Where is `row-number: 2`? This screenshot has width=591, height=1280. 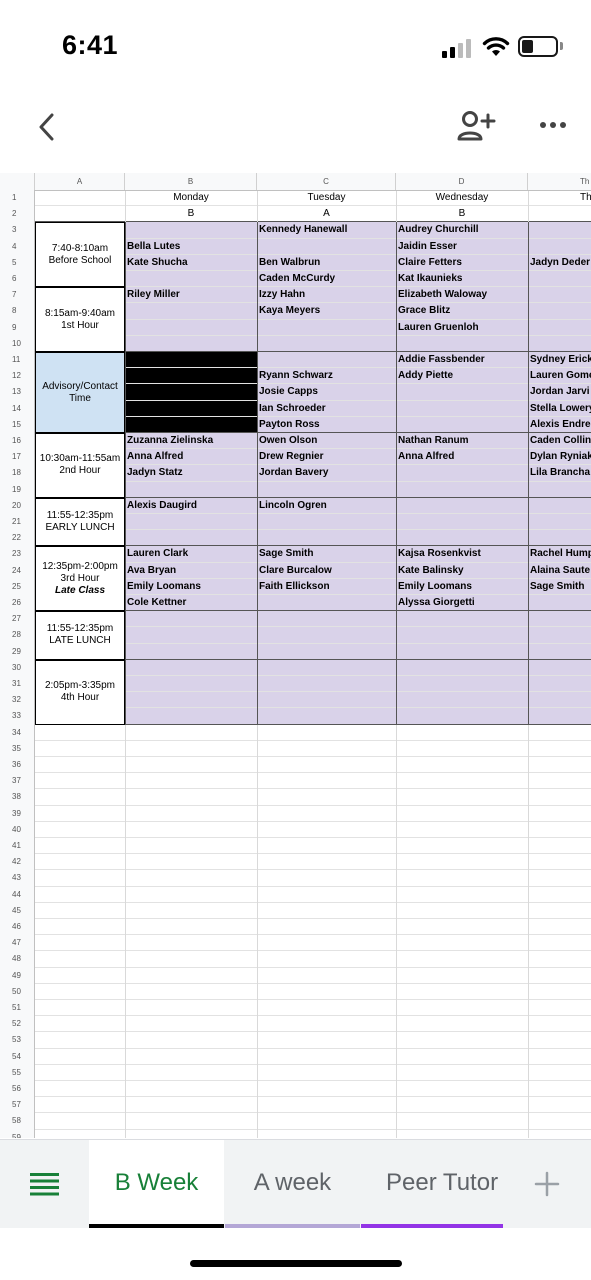
row-number: 2 is located at coordinates (17, 214).